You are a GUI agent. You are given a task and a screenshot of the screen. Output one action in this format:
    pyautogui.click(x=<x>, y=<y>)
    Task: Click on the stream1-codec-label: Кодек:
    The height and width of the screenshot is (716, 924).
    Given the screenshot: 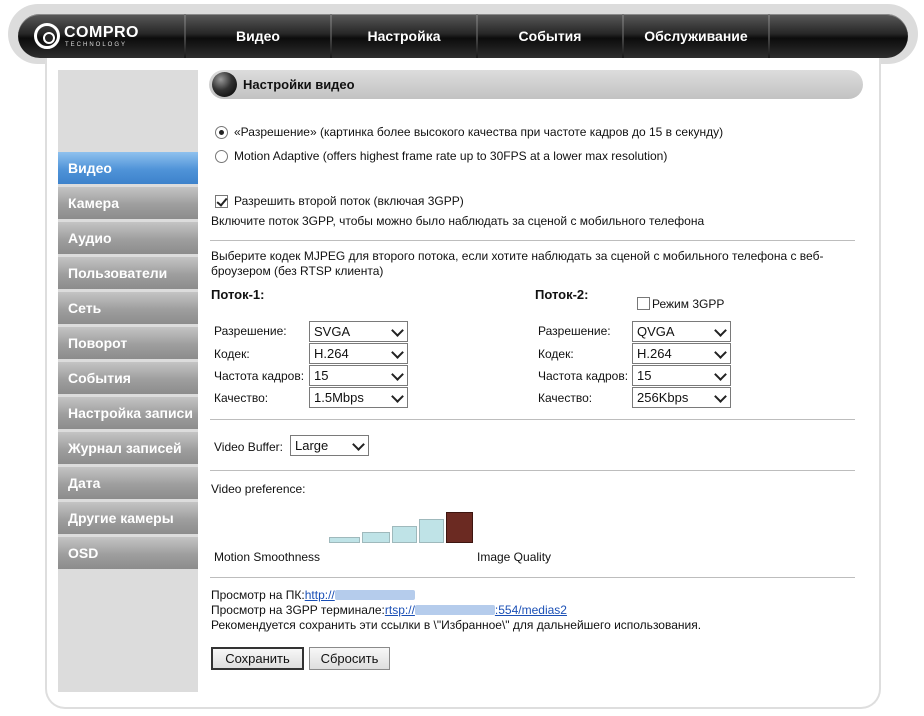 What is the action you would take?
    pyautogui.click(x=232, y=354)
    